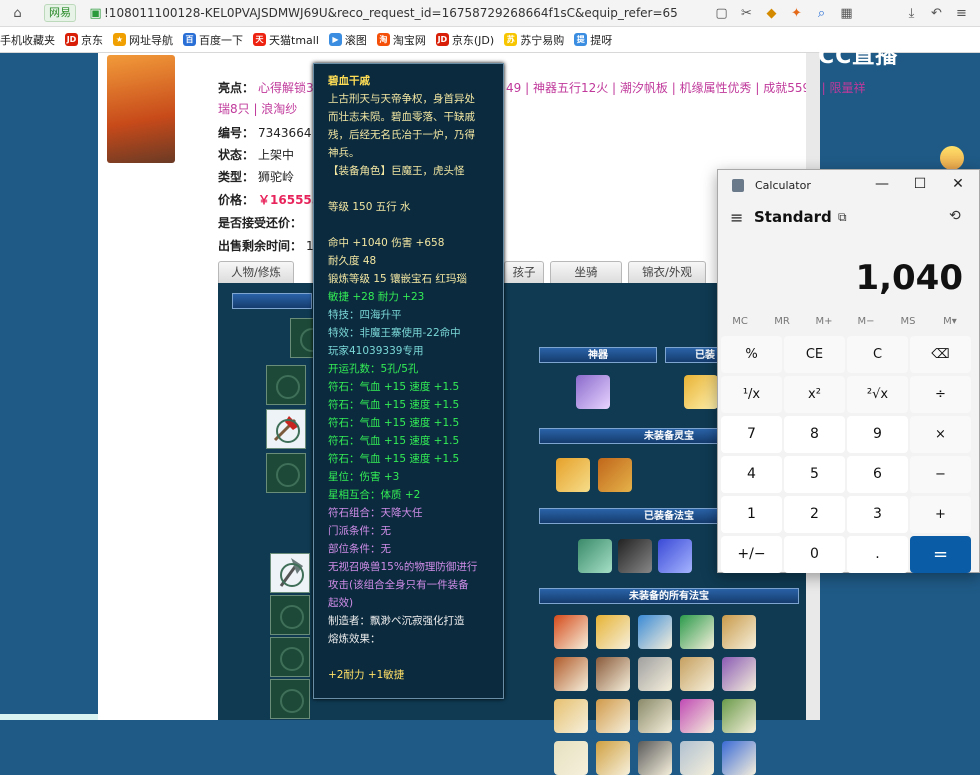 The height and width of the screenshot is (775, 980). Describe the element at coordinates (524, 272) in the screenshot. I see `tab-children: 孩子` at that location.